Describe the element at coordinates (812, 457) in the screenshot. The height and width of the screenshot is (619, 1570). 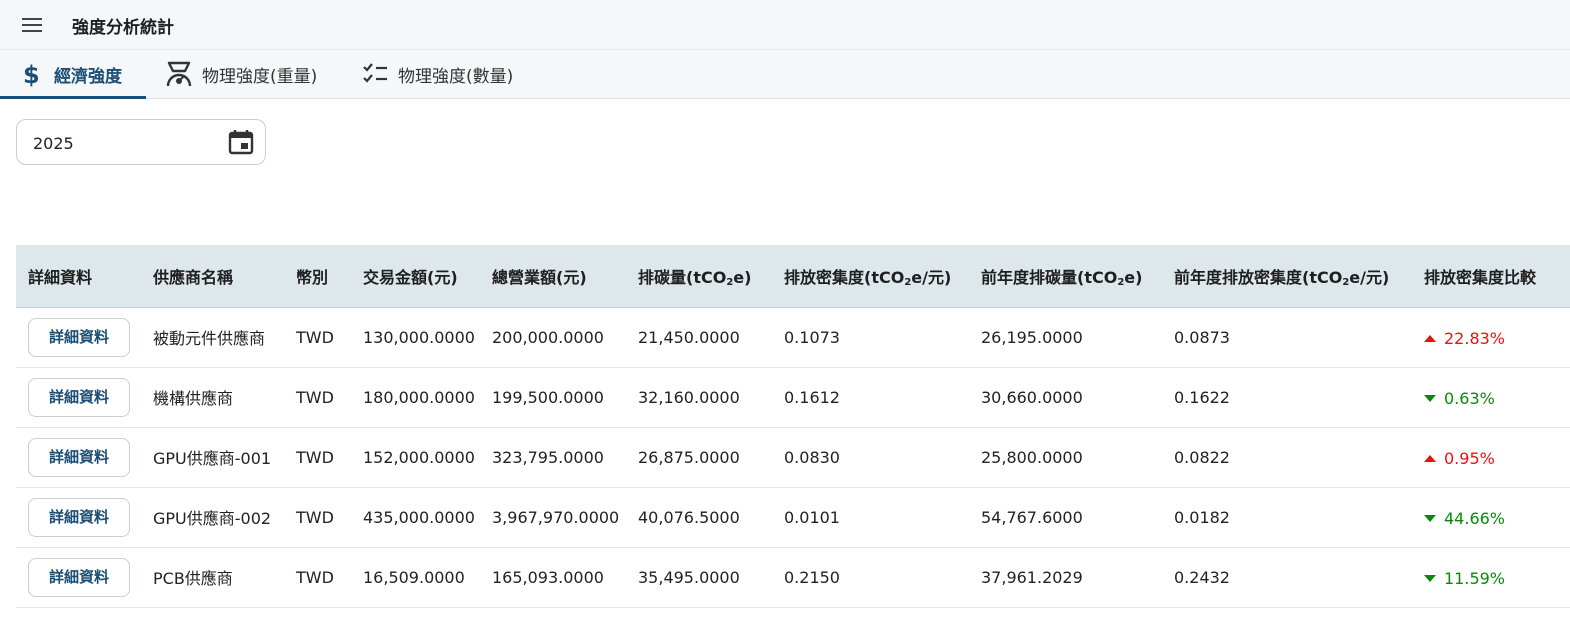
I see `intensity-cell: 0.0830` at that location.